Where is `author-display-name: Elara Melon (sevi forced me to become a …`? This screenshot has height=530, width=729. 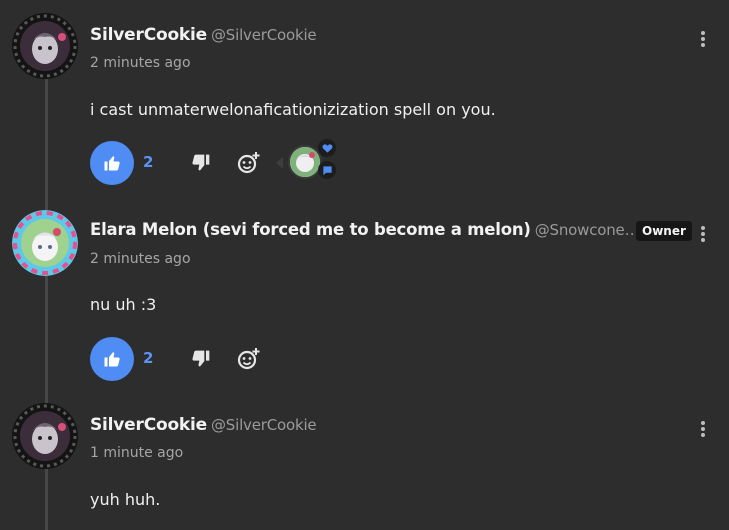
author-display-name: Elara Melon (sevi forced me to become a … is located at coordinates (310, 229).